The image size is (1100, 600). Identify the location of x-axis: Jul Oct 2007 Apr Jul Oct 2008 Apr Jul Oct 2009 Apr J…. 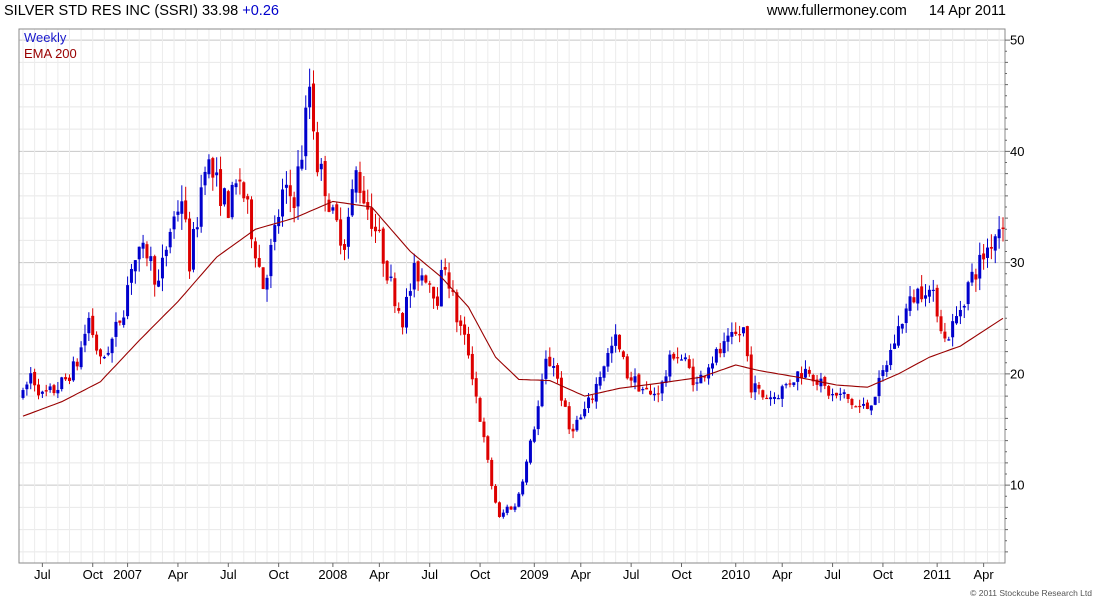
(514, 572).